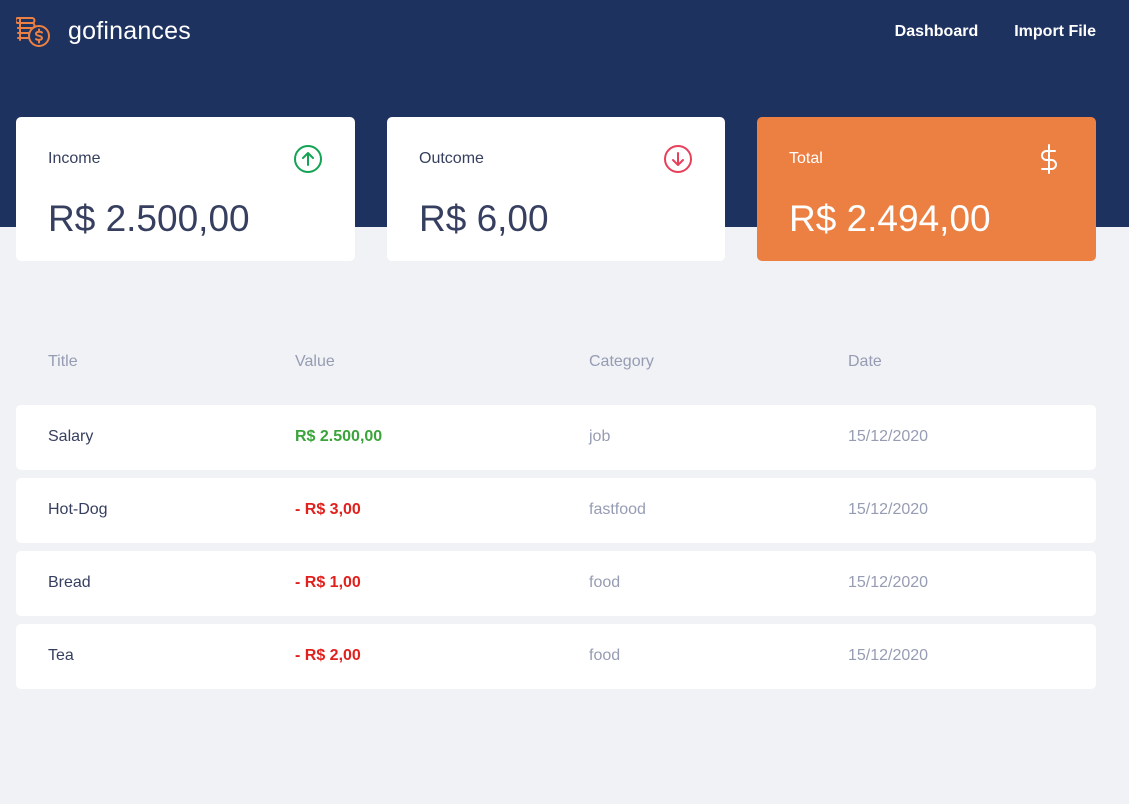 The height and width of the screenshot is (804, 1129). I want to click on table-row: Hot-Dog - R$ 3,00 fastfood 15/12/2020, so click(556, 510).